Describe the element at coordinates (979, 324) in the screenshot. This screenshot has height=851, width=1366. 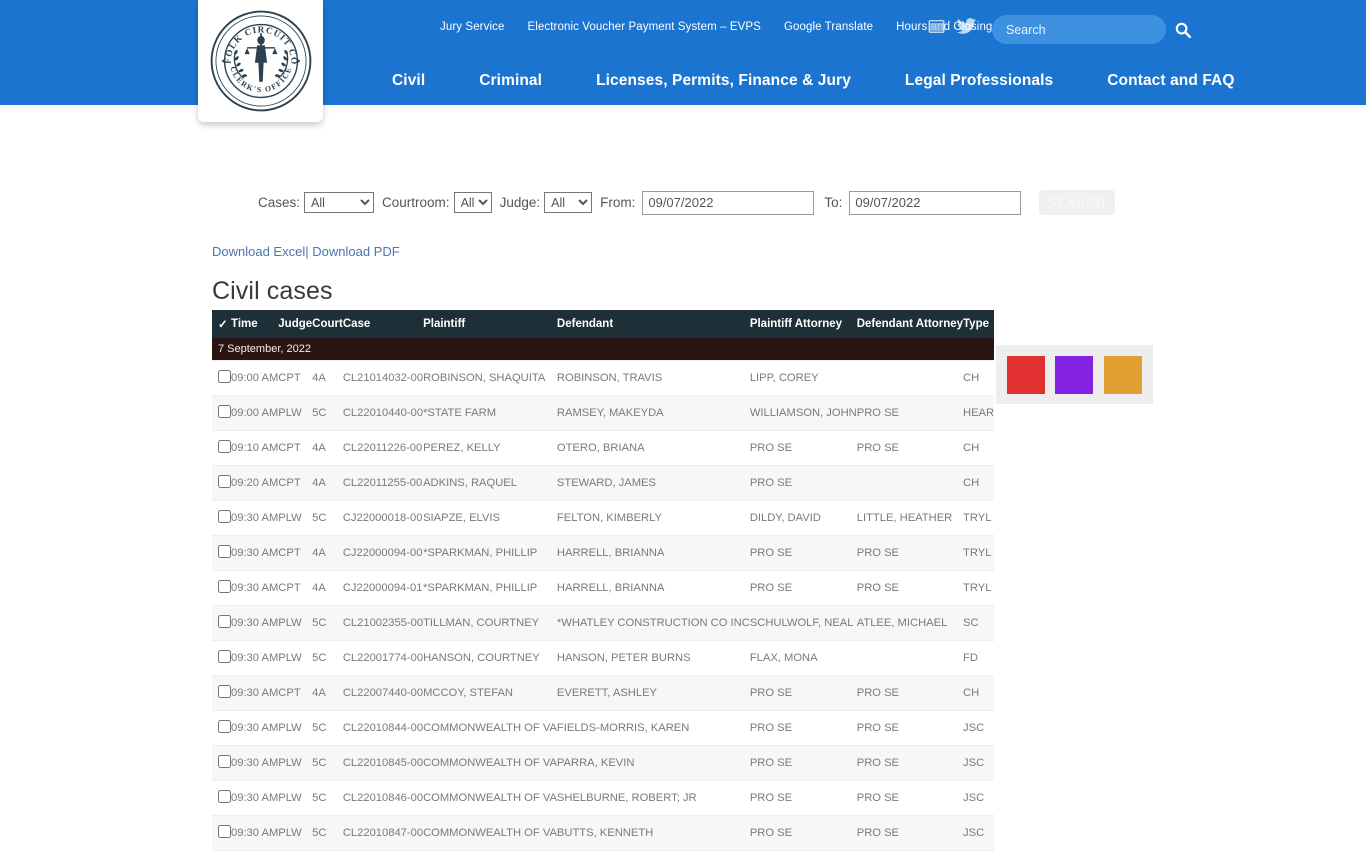
I see `column-header-type: Type` at that location.